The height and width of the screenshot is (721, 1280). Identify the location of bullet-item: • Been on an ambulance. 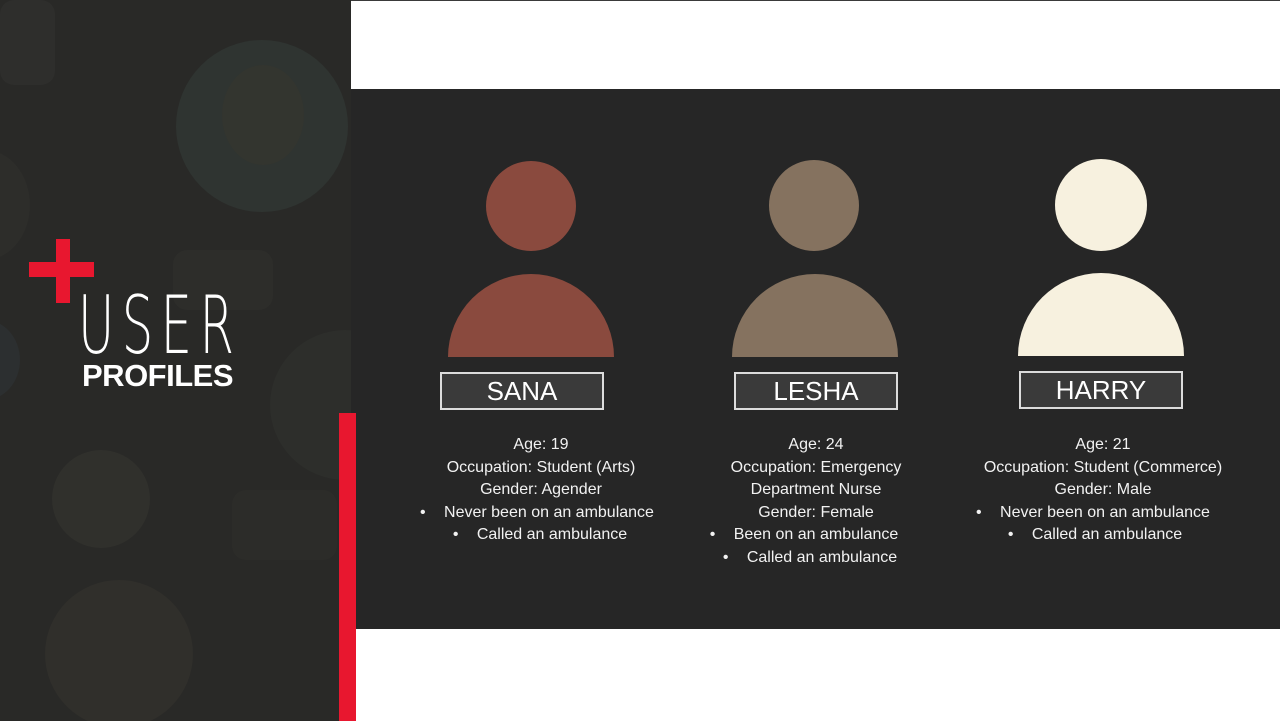
(804, 535).